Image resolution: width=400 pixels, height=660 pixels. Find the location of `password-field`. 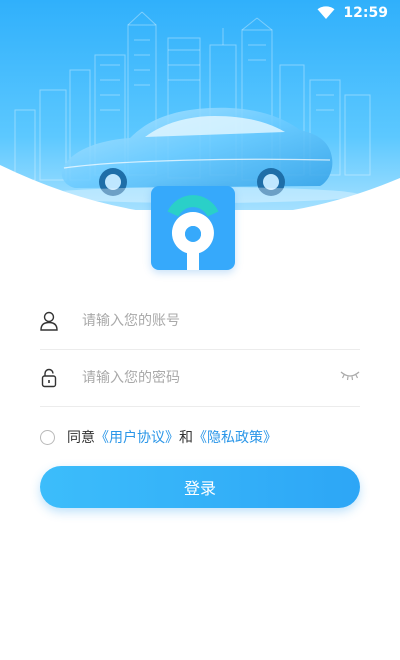

password-field is located at coordinates (200, 378).